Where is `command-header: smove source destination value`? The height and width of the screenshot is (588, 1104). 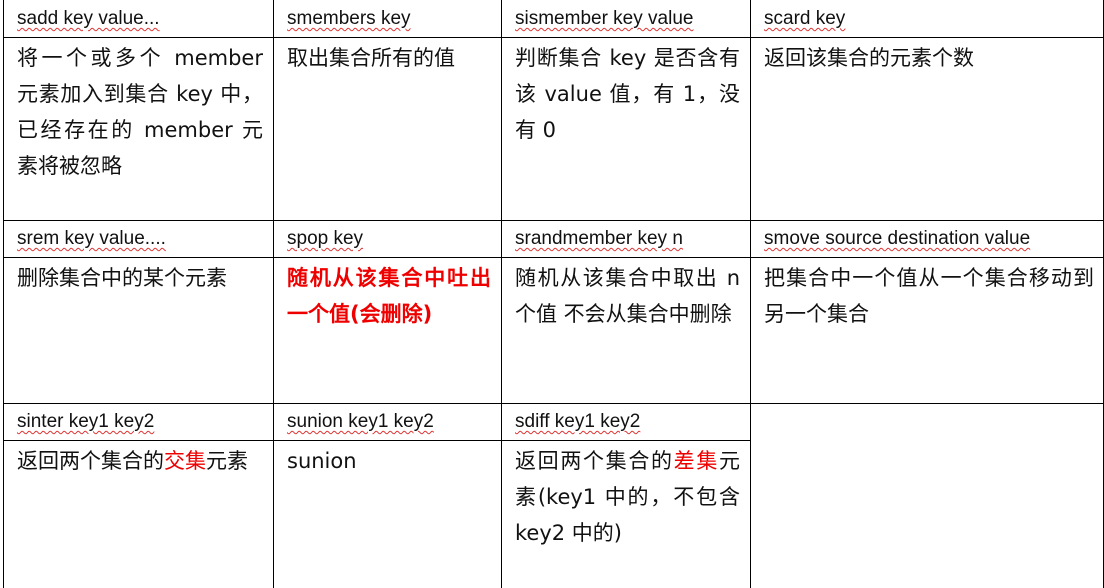 command-header: smove source destination value is located at coordinates (927, 239).